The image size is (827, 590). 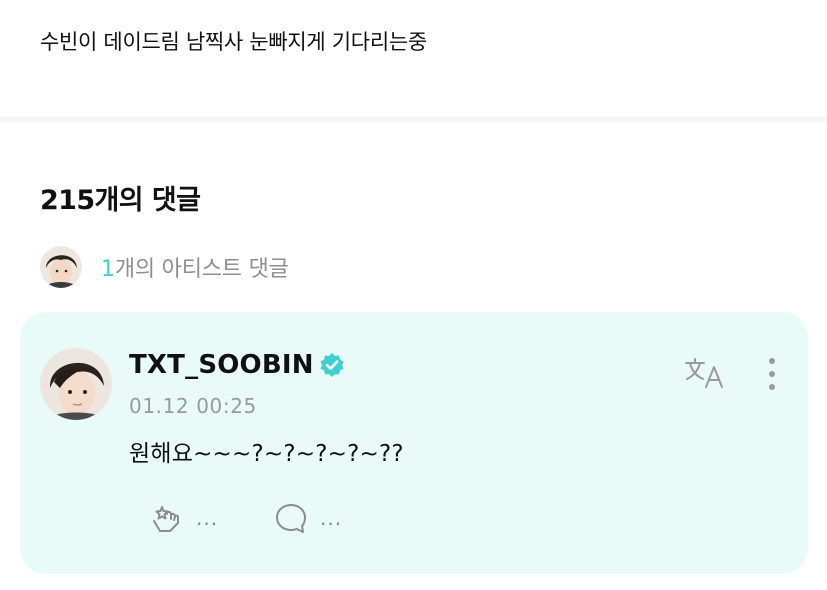 What do you see at coordinates (108, 269) in the screenshot?
I see `artist-comments-count: 1` at bounding box center [108, 269].